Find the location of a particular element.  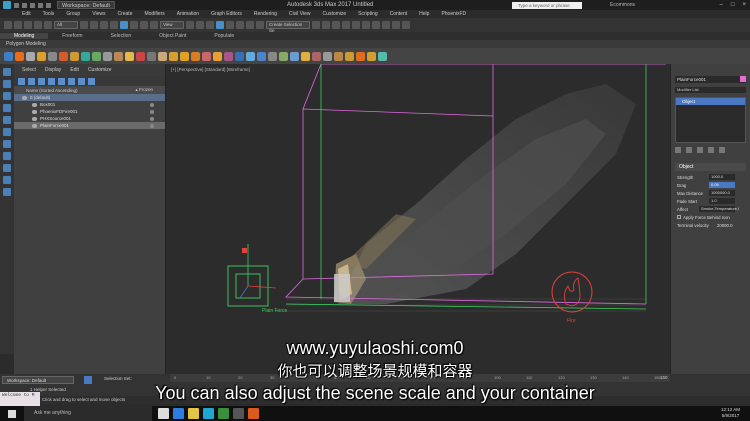

phoenix-icon is located at coordinates (8, 56).